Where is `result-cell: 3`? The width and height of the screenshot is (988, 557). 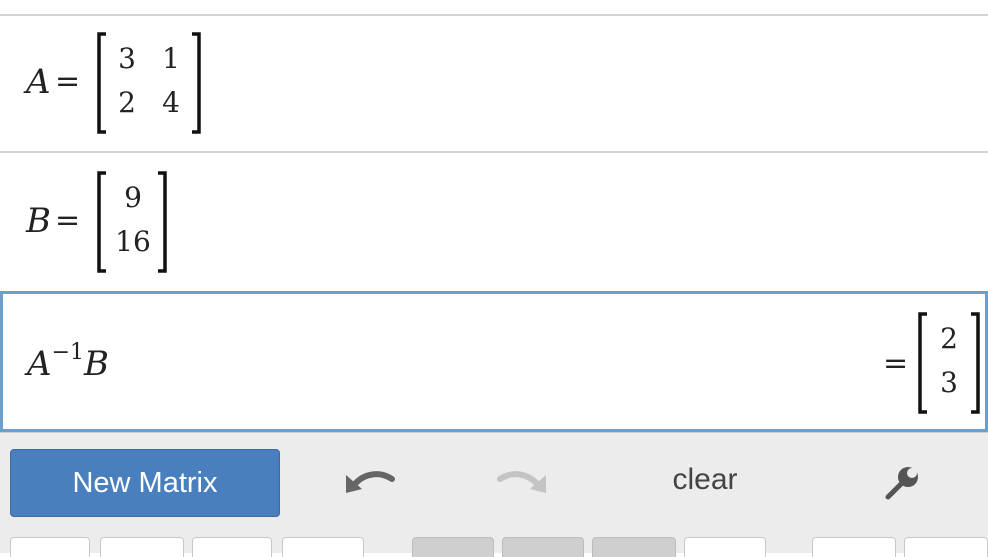
result-cell: 3 is located at coordinates (949, 382).